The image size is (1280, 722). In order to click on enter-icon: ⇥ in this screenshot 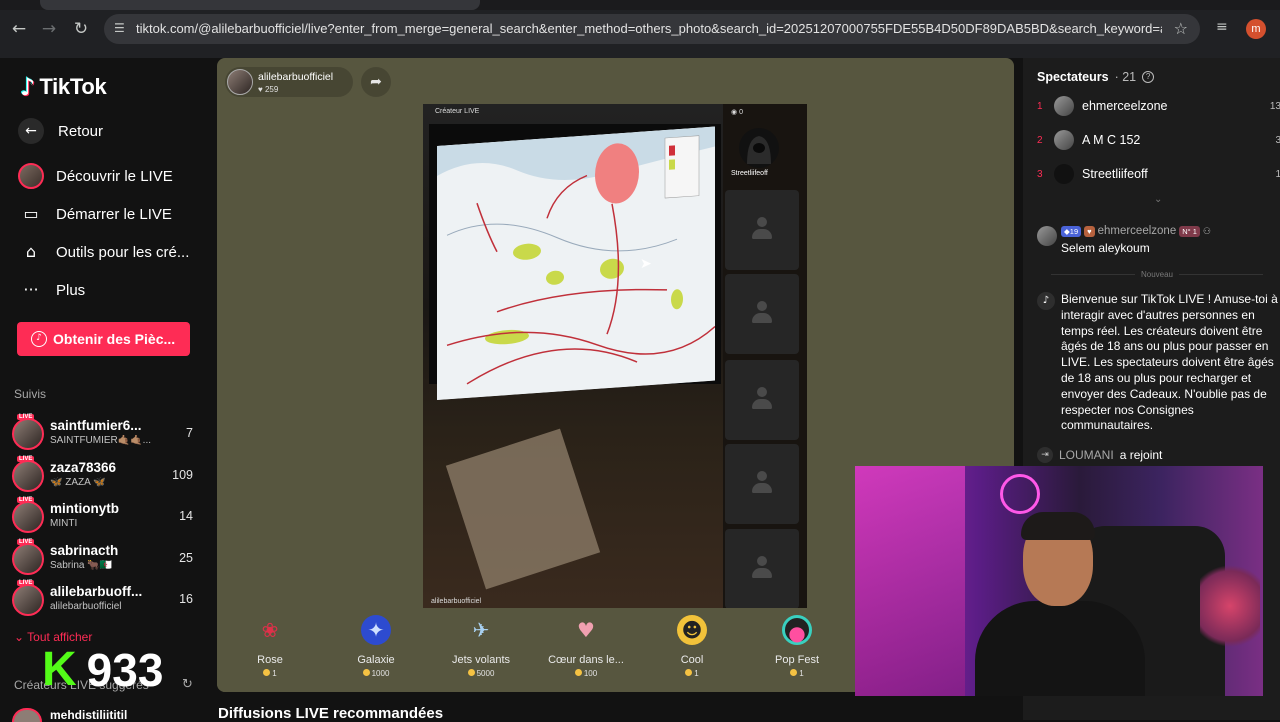, I will do `click(1045, 455)`.